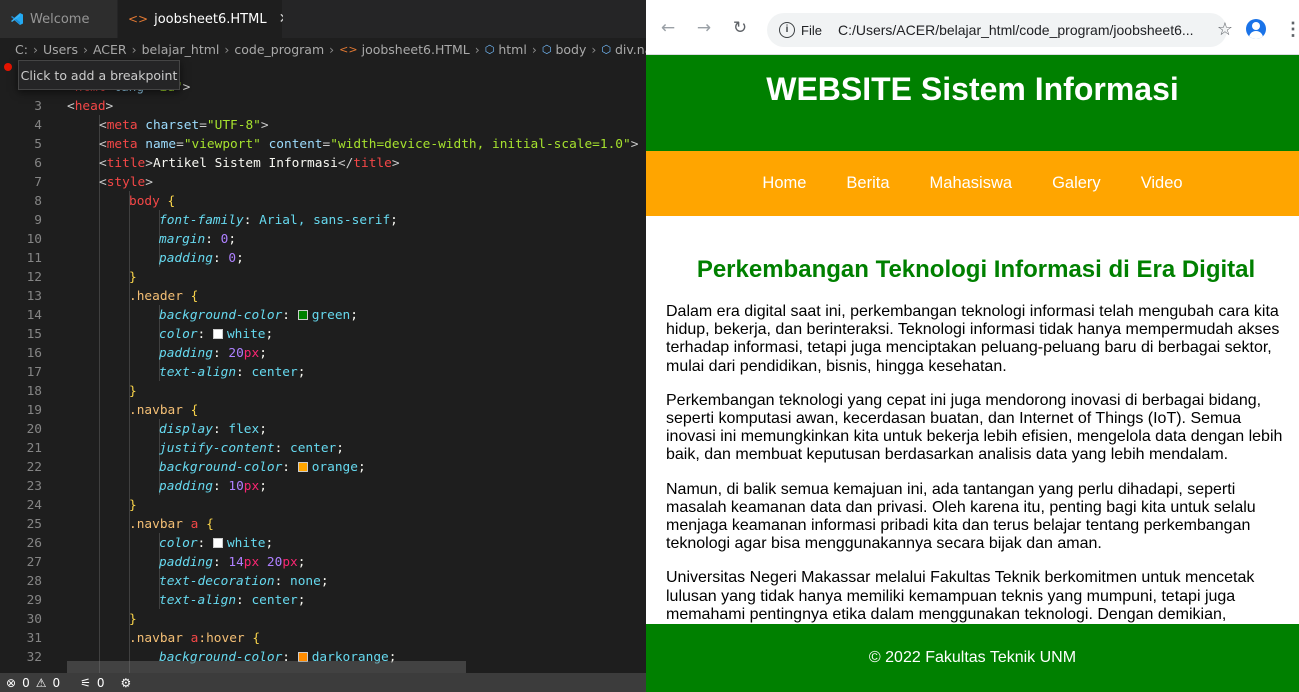  Describe the element at coordinates (867, 183) in the screenshot. I see `nav-link-berita: Berita` at that location.